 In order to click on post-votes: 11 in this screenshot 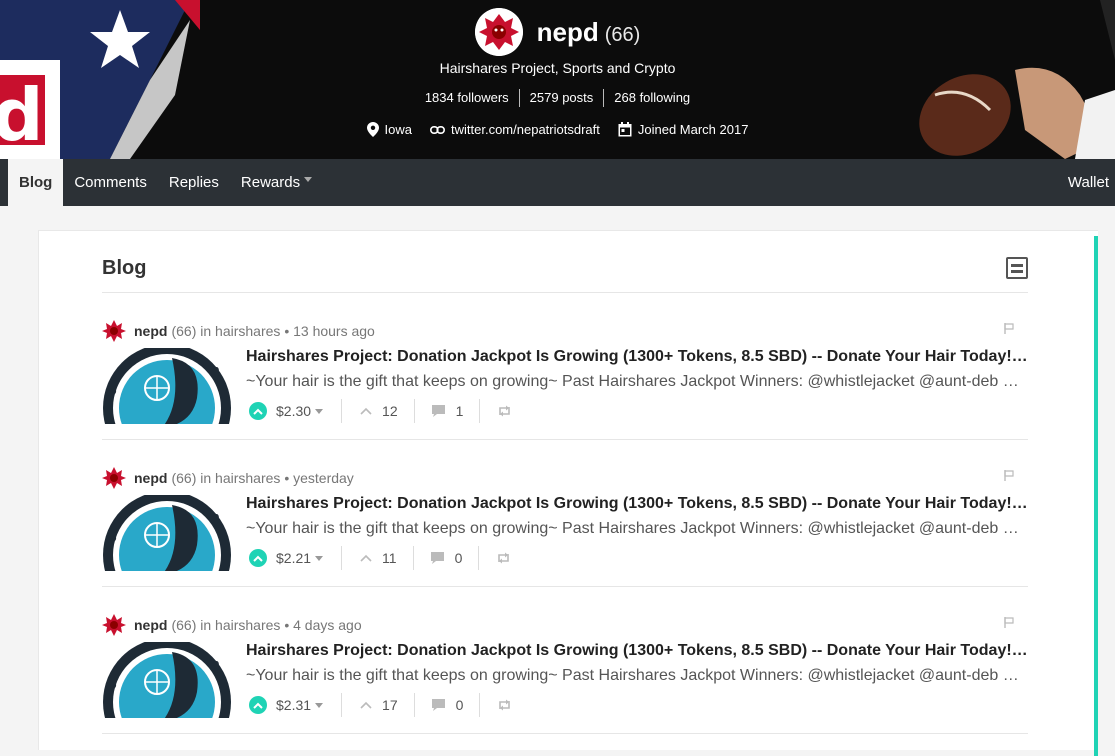, I will do `click(378, 558)`.